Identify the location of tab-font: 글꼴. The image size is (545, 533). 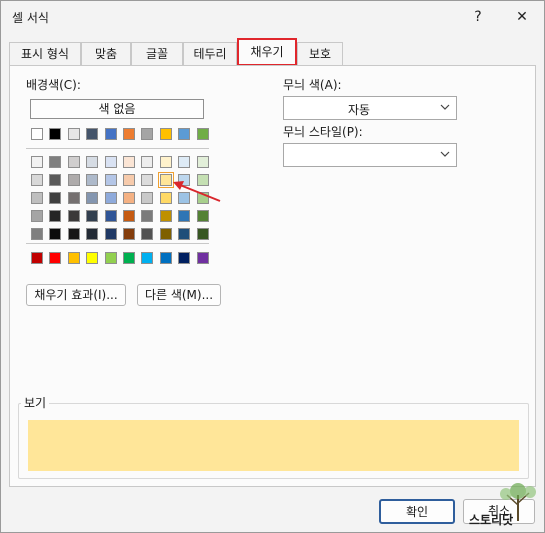
(157, 53).